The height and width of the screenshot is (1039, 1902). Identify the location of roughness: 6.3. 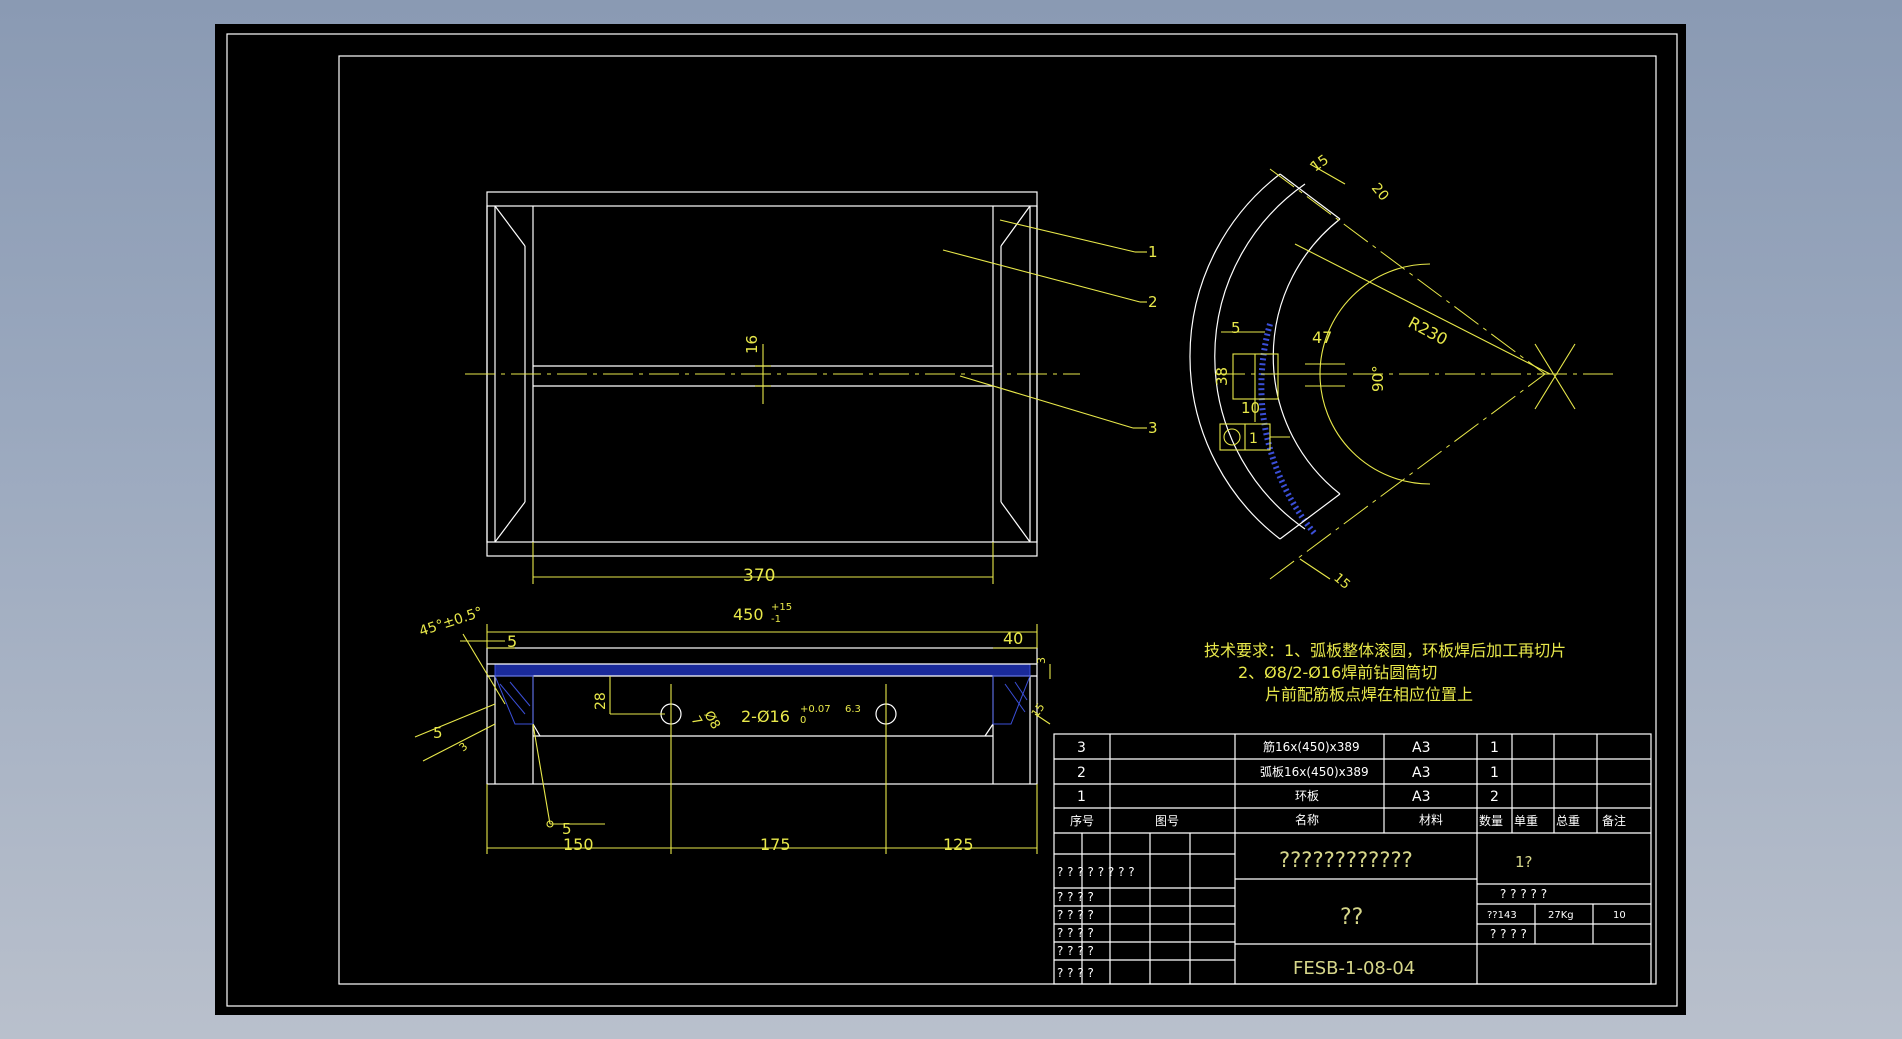
(853, 709).